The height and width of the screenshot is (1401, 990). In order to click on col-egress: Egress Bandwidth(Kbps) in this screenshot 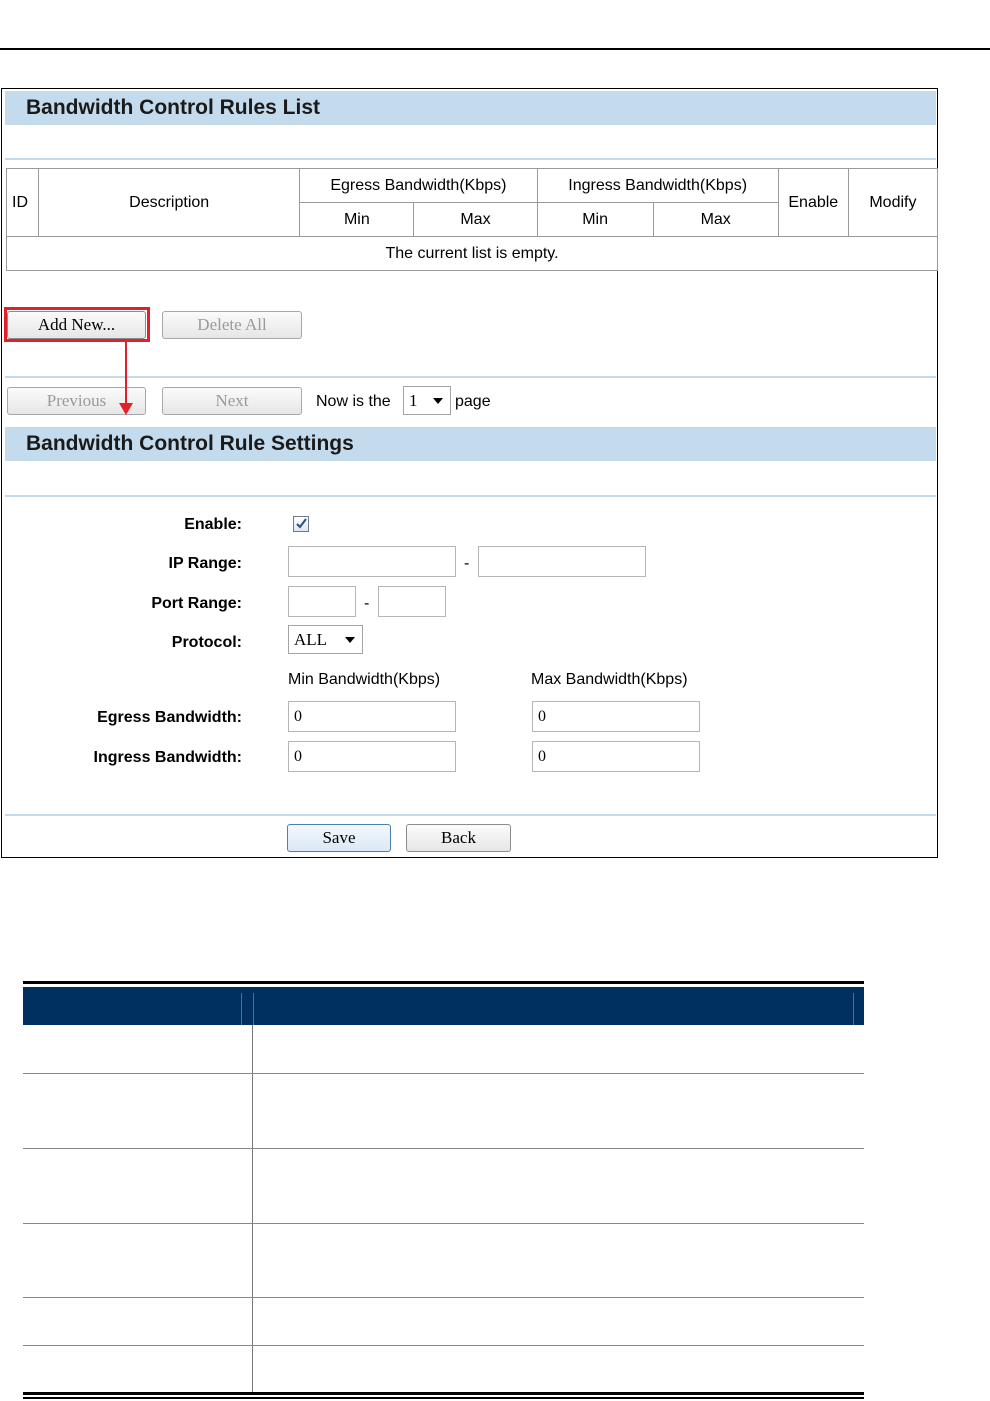, I will do `click(418, 185)`.